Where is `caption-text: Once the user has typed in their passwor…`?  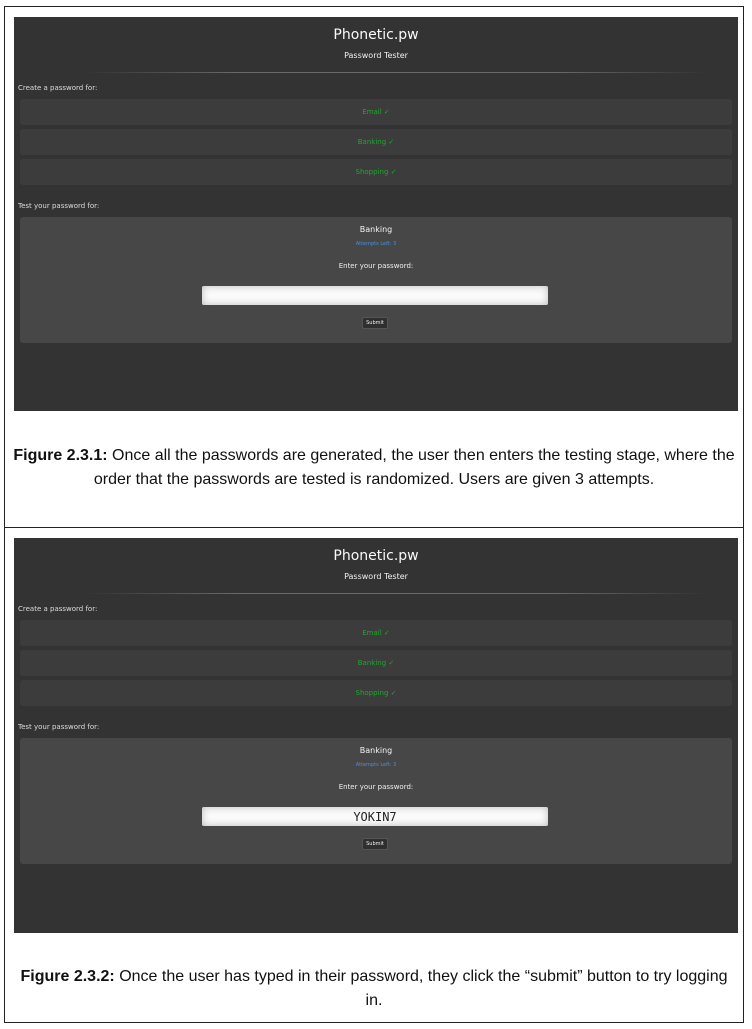 caption-text: Once the user has typed in their passwor… is located at coordinates (421, 988).